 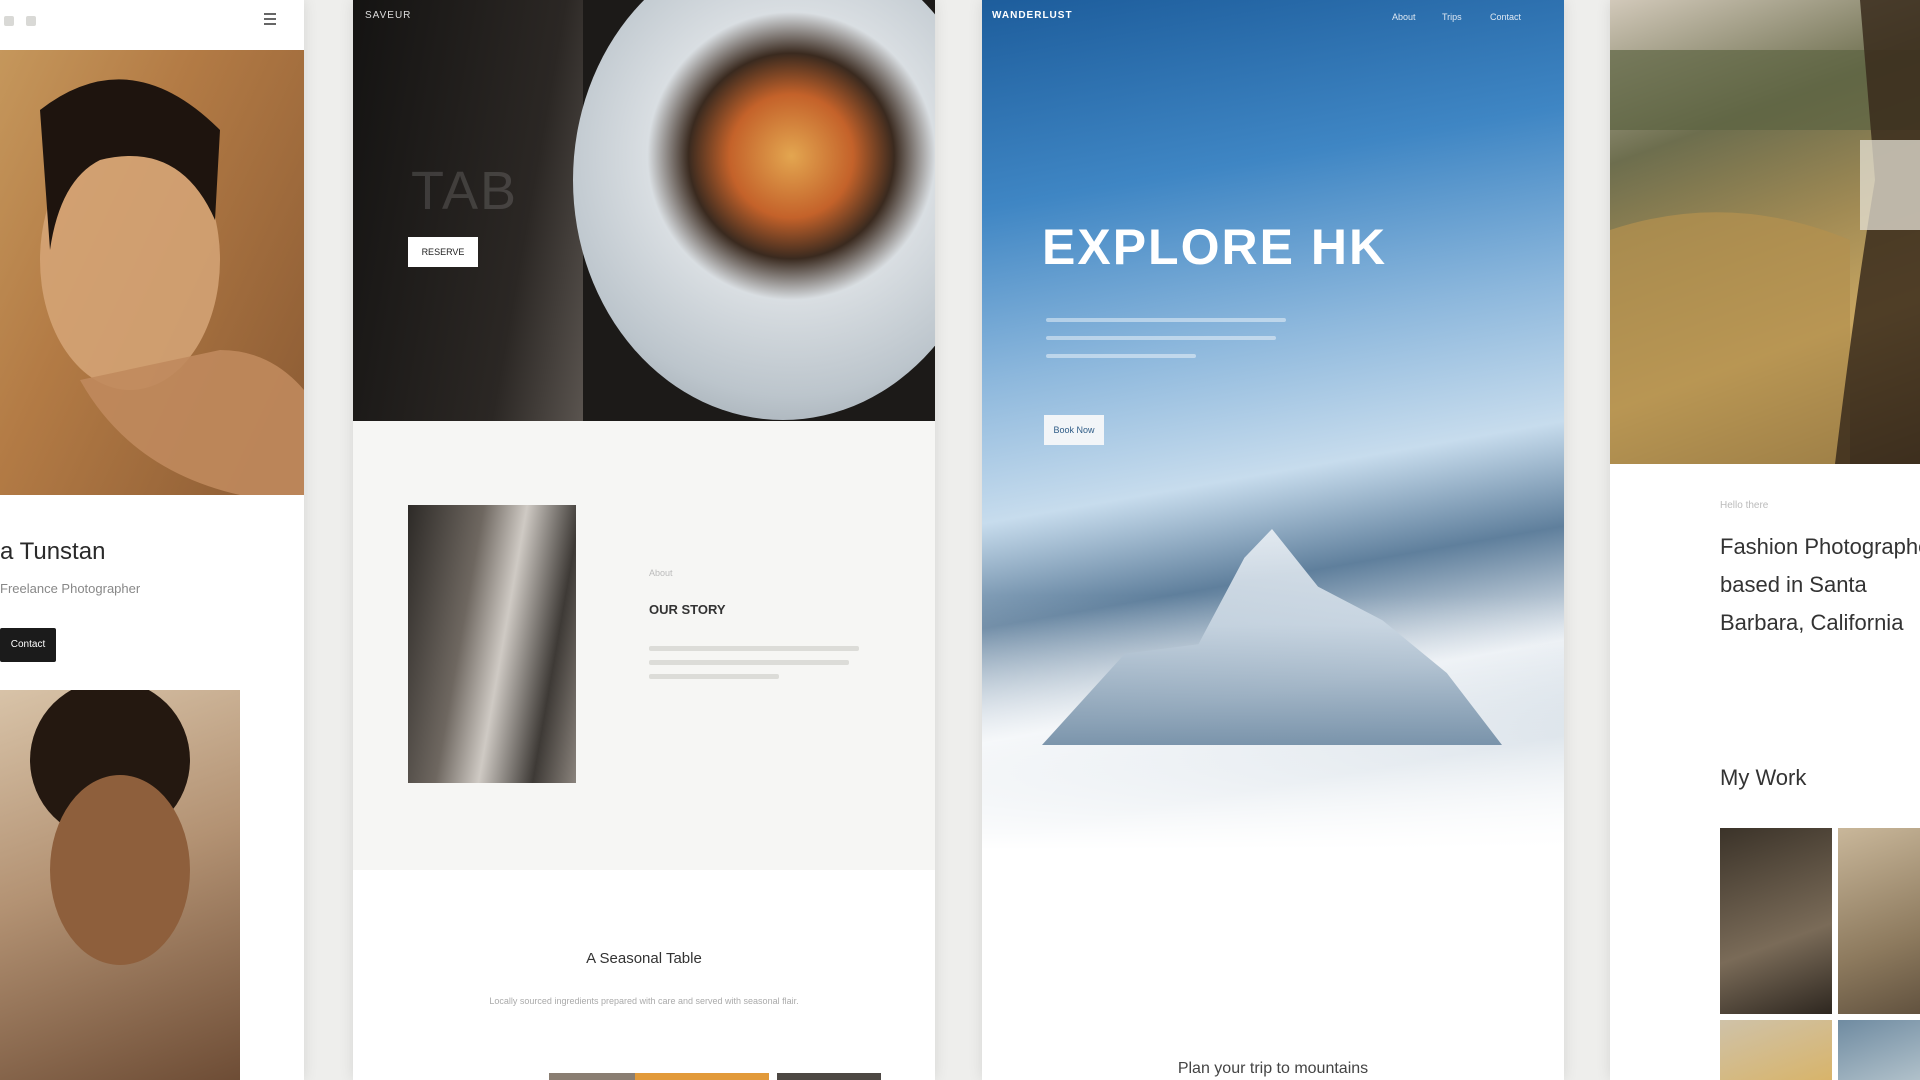 What do you see at coordinates (443, 252) in the screenshot?
I see `reserve-button: RESERVE` at bounding box center [443, 252].